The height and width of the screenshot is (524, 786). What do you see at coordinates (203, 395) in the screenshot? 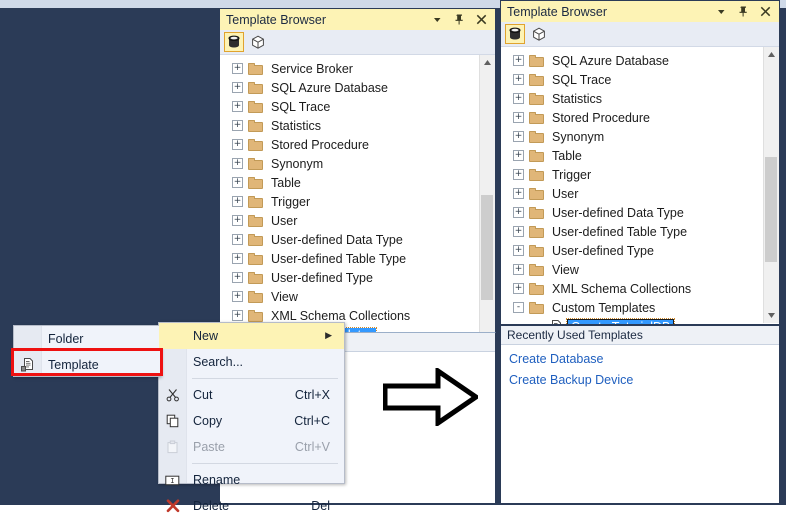
I see `menu-item-label: Cut` at bounding box center [203, 395].